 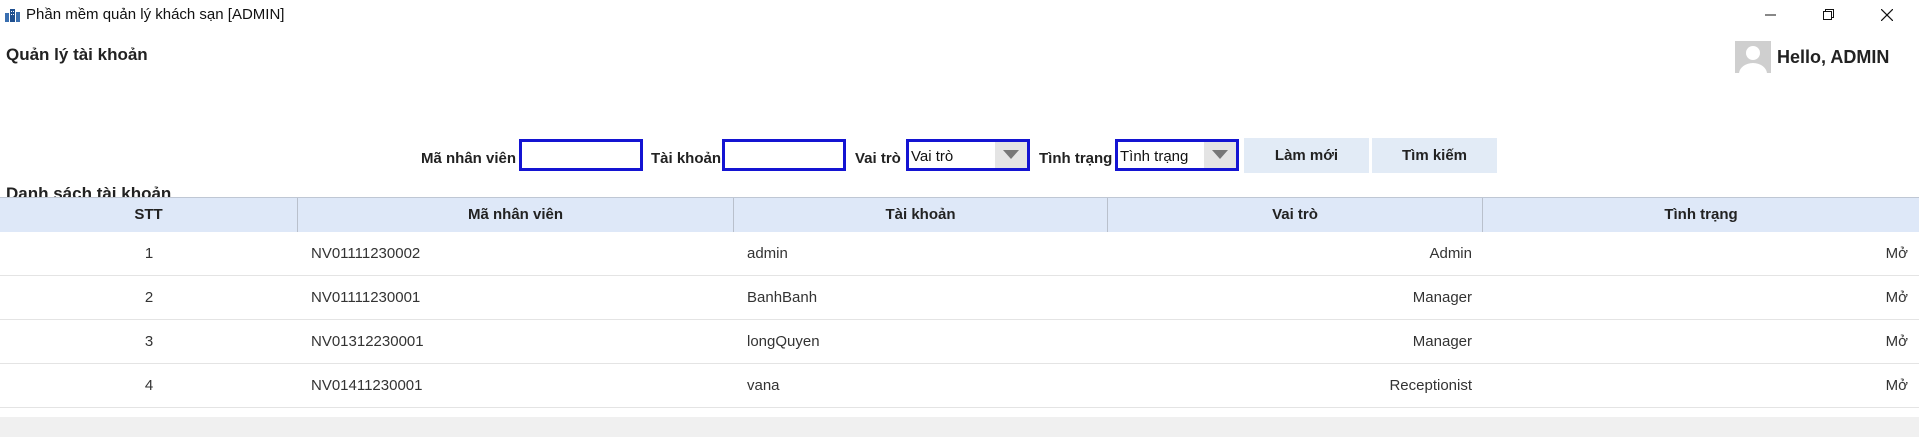 What do you see at coordinates (367, 385) in the screenshot?
I see `cell-employee-id: NV01411230001` at bounding box center [367, 385].